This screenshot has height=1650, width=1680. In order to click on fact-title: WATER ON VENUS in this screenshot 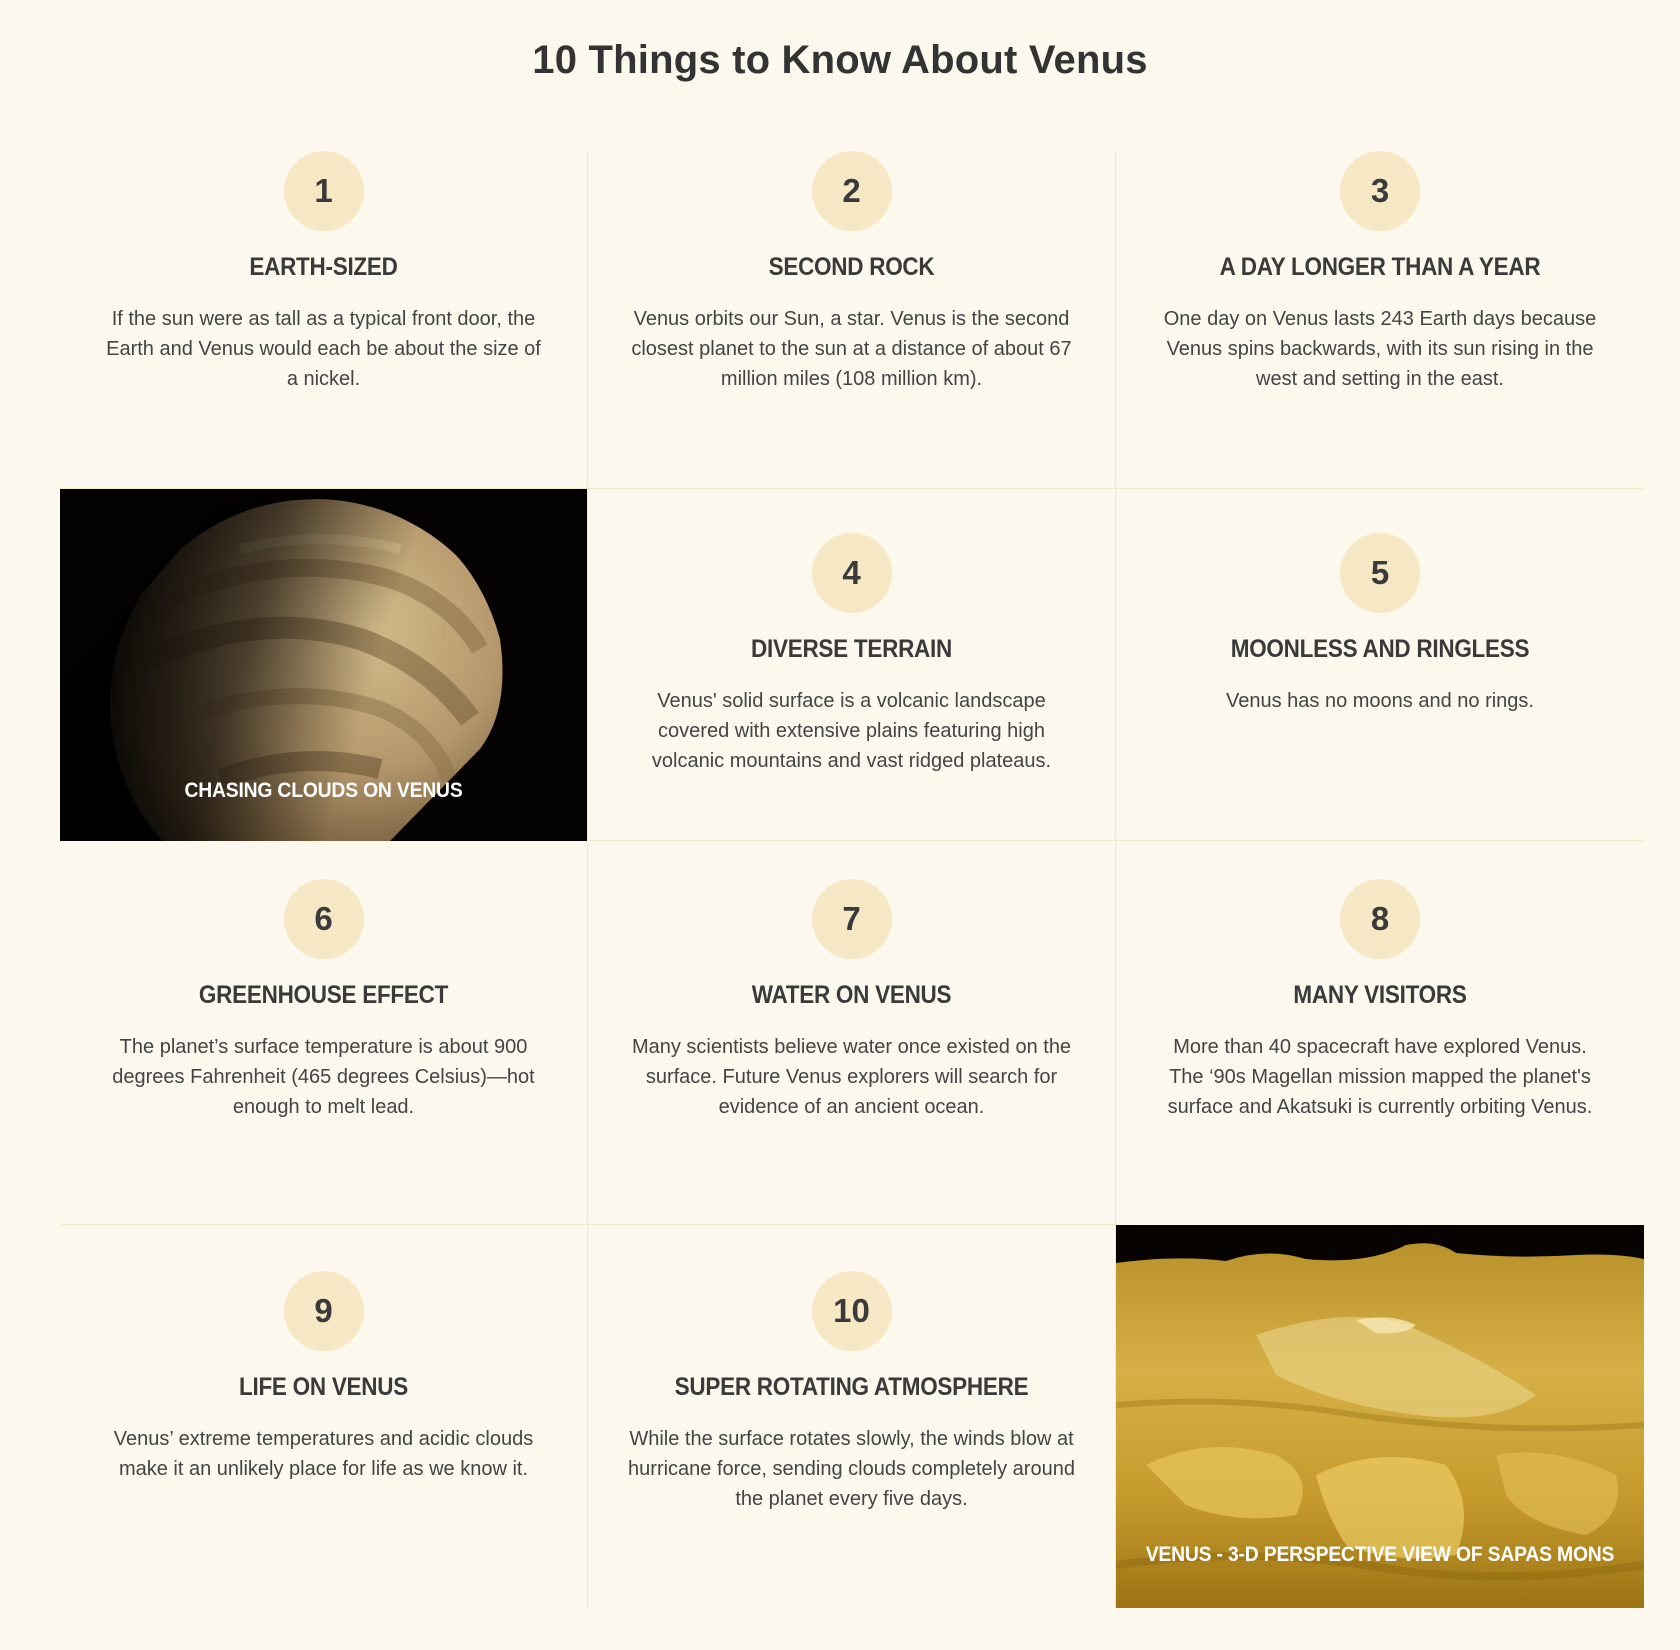, I will do `click(851, 995)`.